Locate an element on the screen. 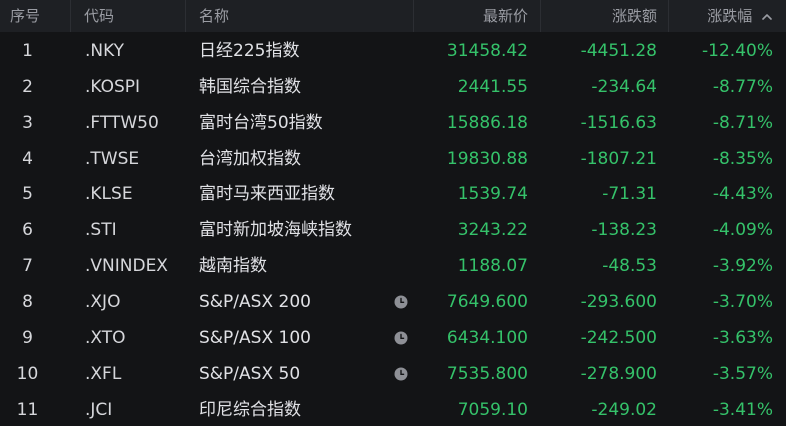  table-row: 8 .XJO S&P/ASX 200 7649.600 -293.600 -3.70% is located at coordinates (393, 302).